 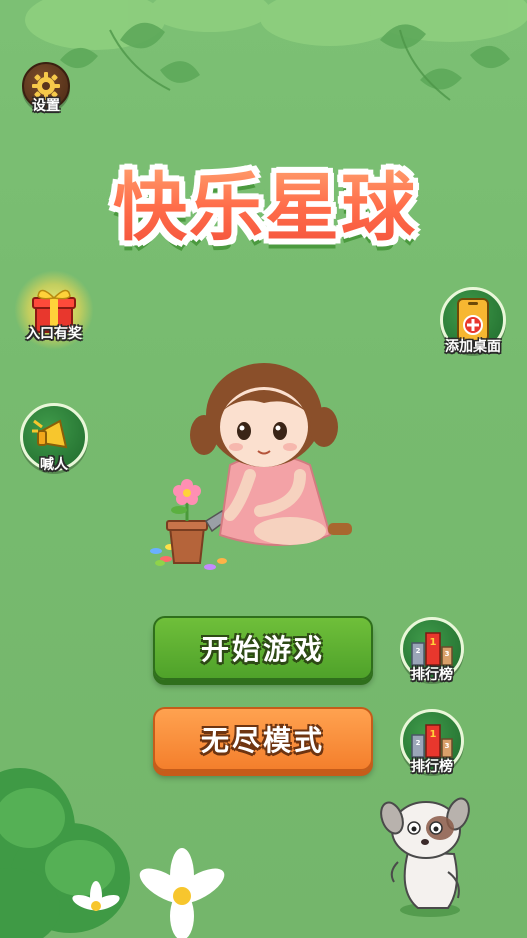 What do you see at coordinates (473, 321) in the screenshot?
I see `add-to-desktop-button: 添加桌面` at bounding box center [473, 321].